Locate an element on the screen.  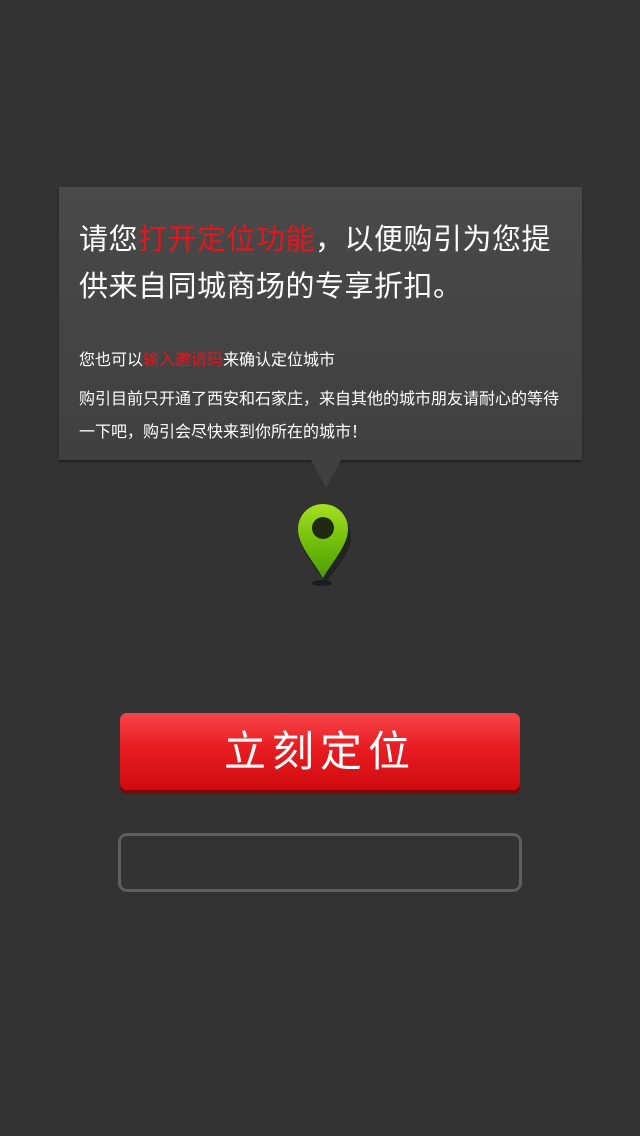
tooltip-arrow is located at coordinates (326, 474).